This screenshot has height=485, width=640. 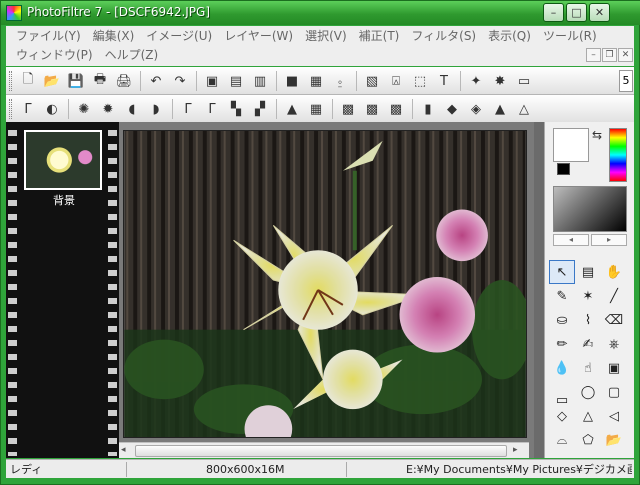 I want to click on emboss-icon: ▲, so click(x=500, y=109).